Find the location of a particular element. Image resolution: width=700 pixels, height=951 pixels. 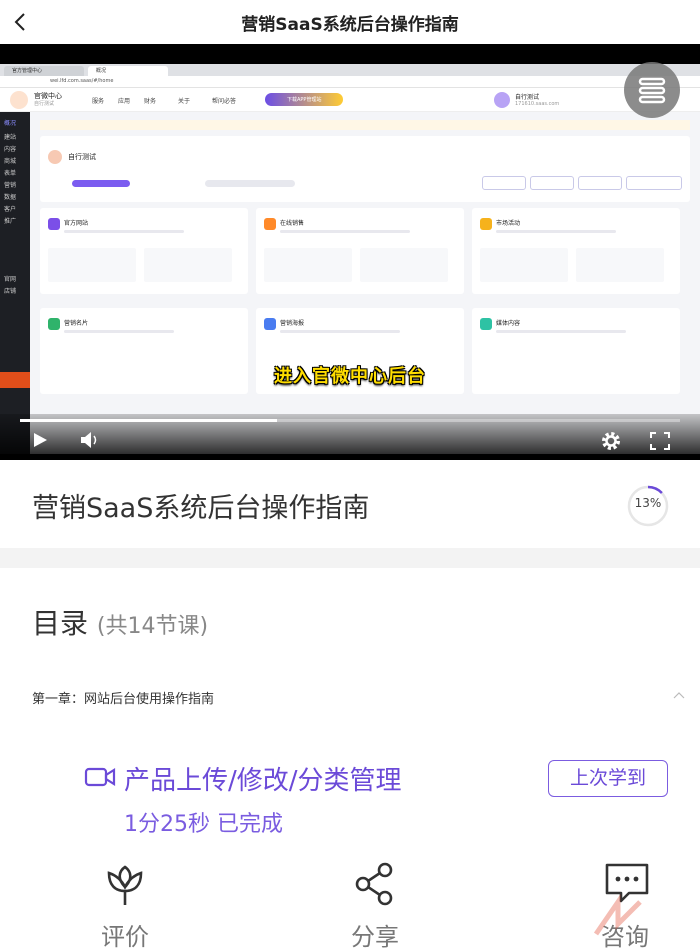

course-title: 营销SaaS系统后台操作指南 is located at coordinates (201, 508).